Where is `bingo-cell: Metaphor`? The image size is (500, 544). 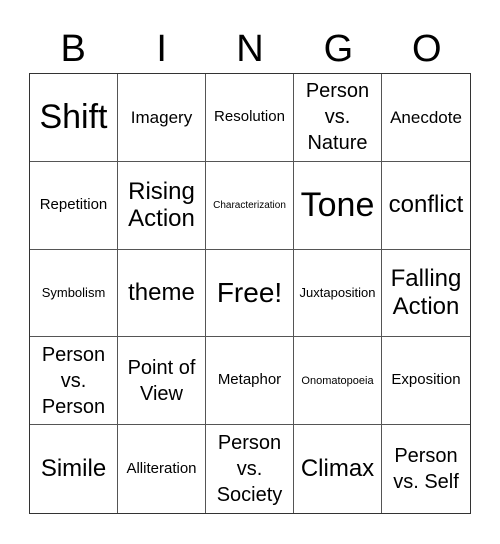
bingo-cell: Metaphor is located at coordinates (250, 381).